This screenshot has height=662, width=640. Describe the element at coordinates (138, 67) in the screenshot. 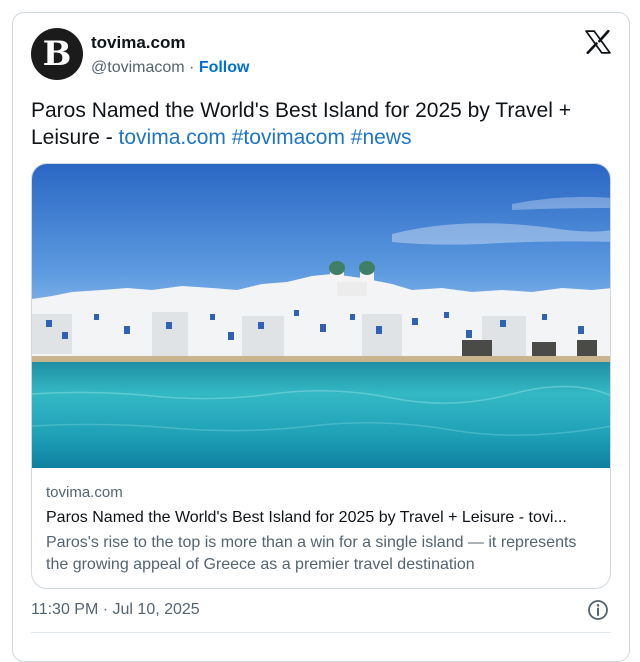

I see `author-handle: @tovimacom` at that location.